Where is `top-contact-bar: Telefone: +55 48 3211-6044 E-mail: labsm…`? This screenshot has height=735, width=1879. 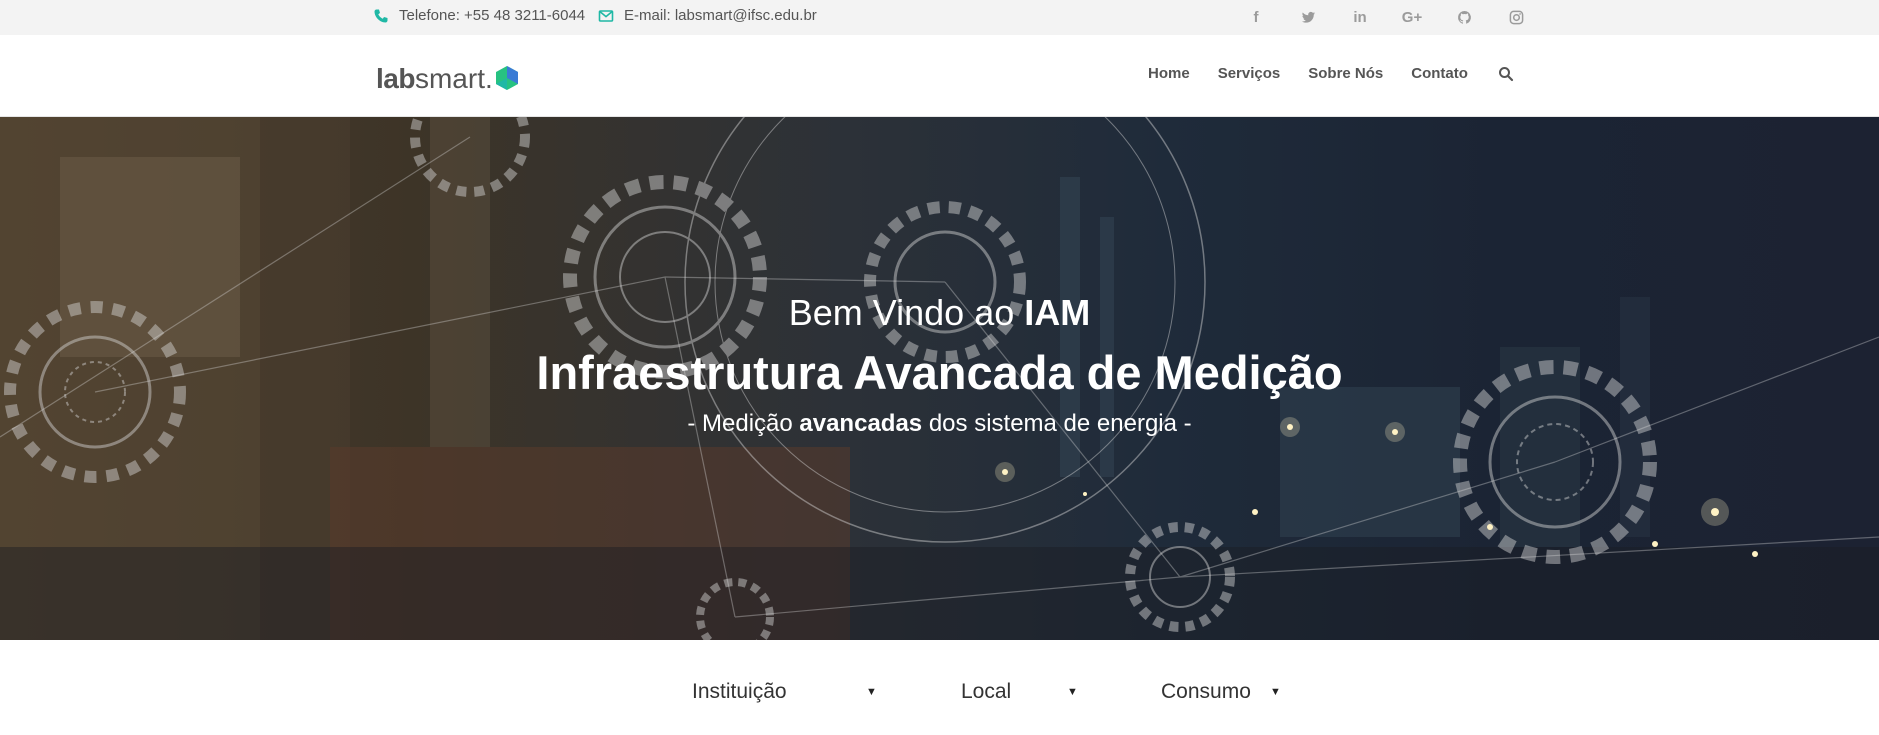
top-contact-bar: Telefone: +55 48 3211-6044 E-mail: labsm… is located at coordinates (939, 17).